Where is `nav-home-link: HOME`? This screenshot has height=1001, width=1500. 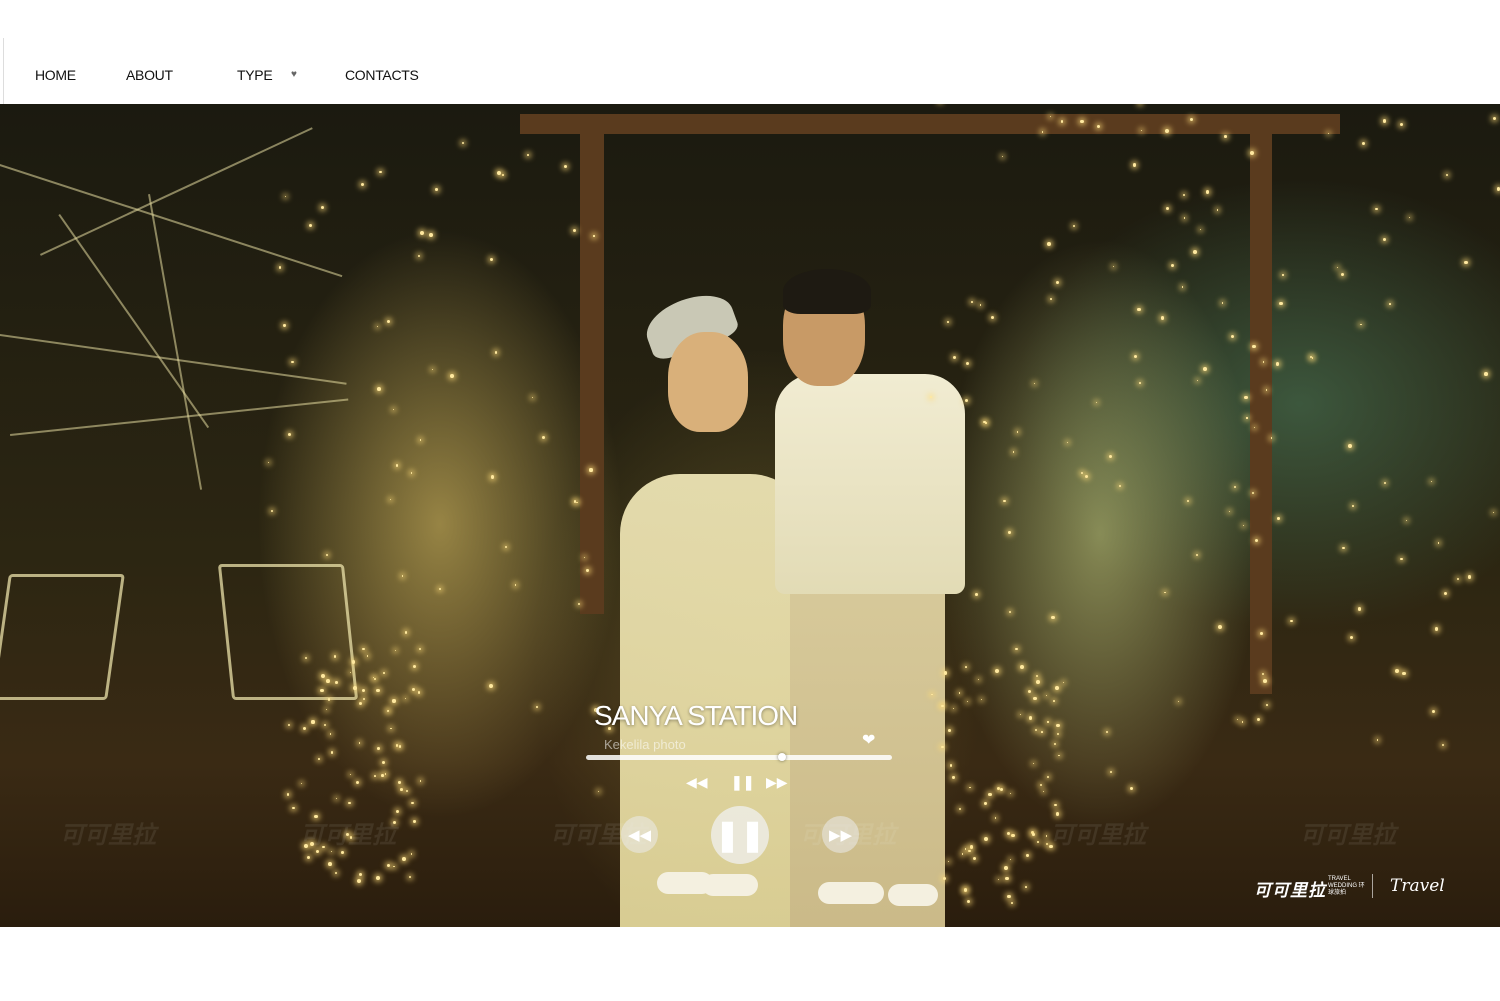
nav-home-link: HOME is located at coordinates (55, 75).